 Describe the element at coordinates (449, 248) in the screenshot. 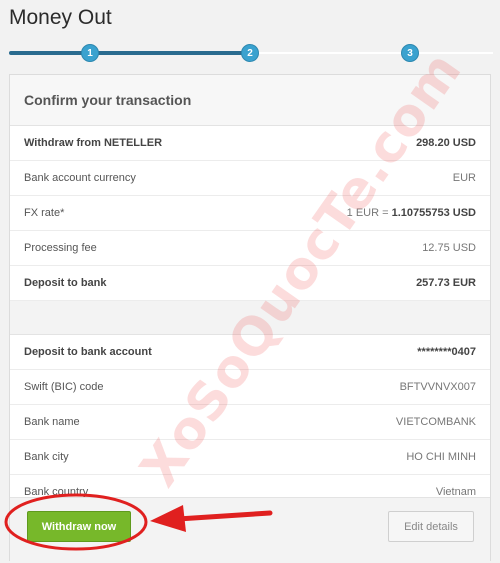

I see `row-value: 12.75 USD` at that location.